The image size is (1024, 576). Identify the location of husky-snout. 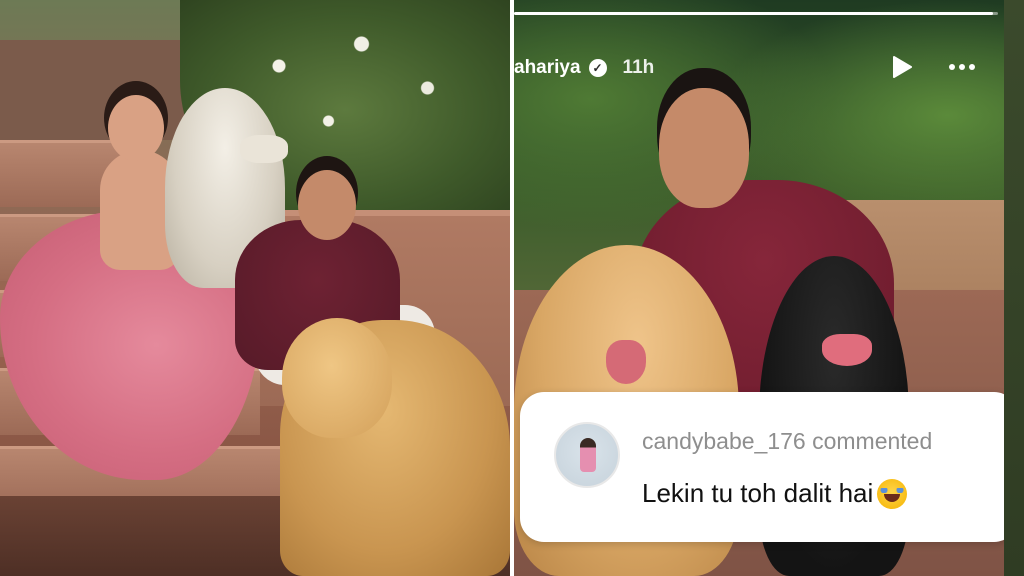
(264, 149).